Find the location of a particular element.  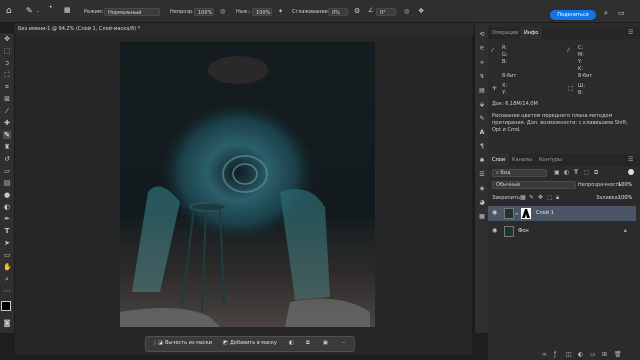

filter-pixel-icon: ▣ is located at coordinates (557, 172).